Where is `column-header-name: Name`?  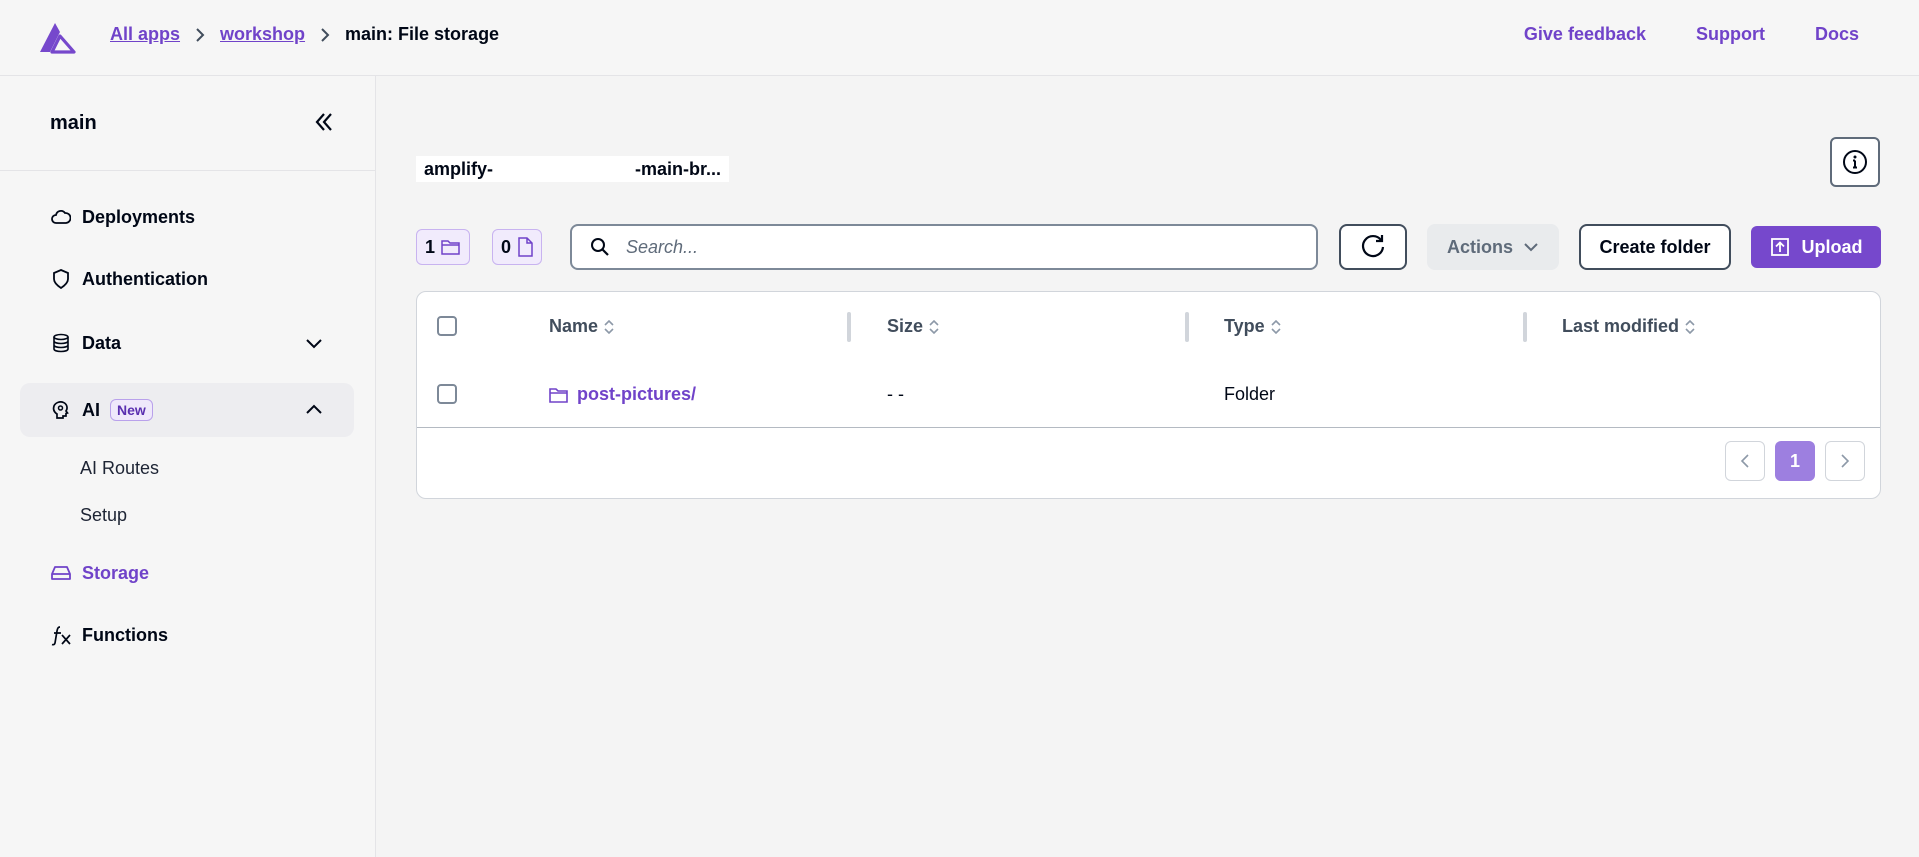
column-header-name: Name is located at coordinates (581, 326).